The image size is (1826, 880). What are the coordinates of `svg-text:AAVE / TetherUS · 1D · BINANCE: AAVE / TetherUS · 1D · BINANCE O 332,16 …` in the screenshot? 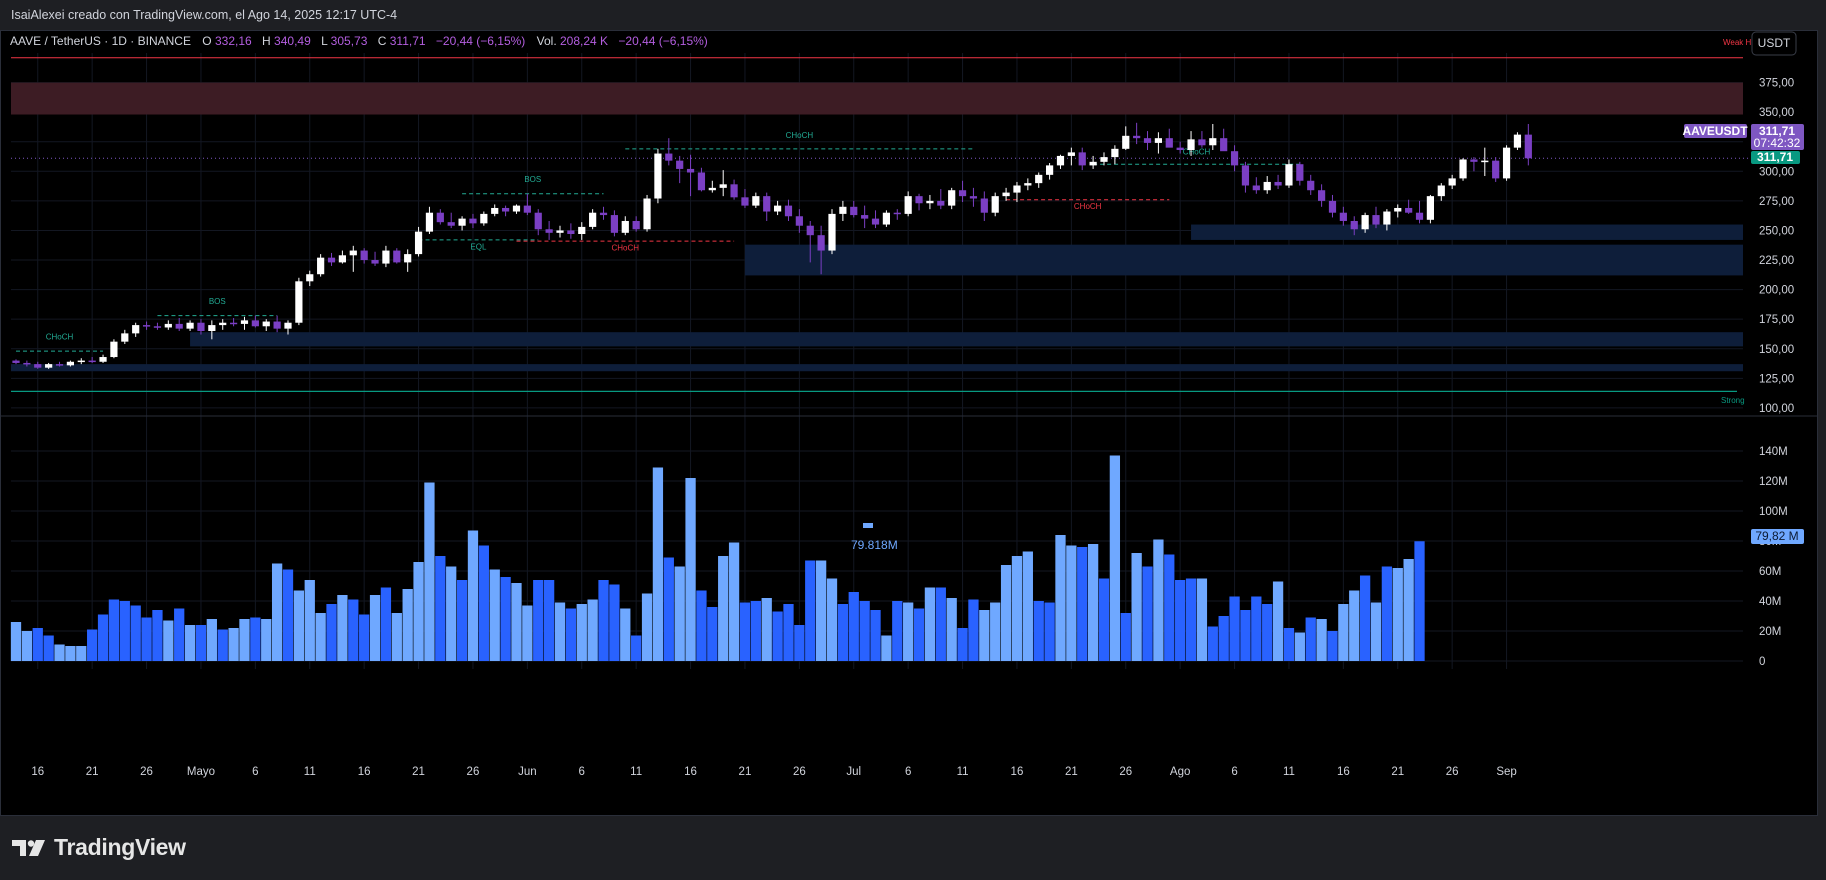 It's located at (359, 41).